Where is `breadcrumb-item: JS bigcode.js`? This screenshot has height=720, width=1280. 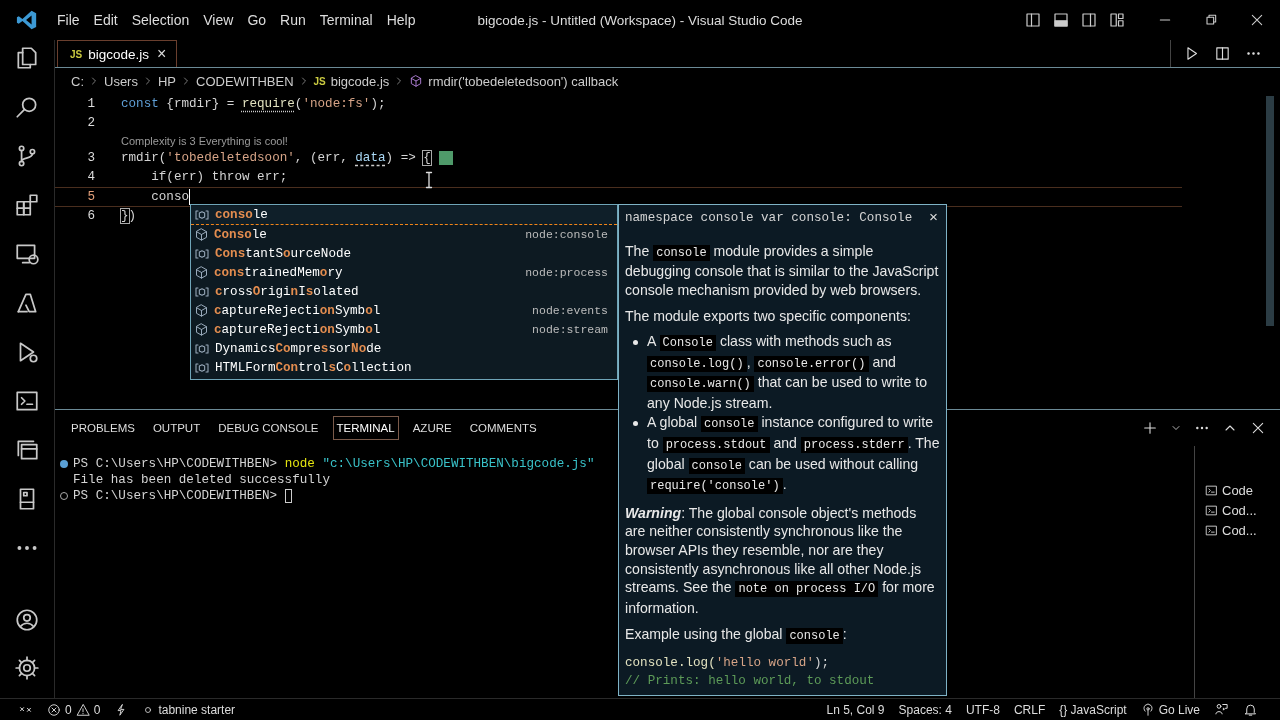
breadcrumb-item: JS bigcode.js is located at coordinates (351, 81).